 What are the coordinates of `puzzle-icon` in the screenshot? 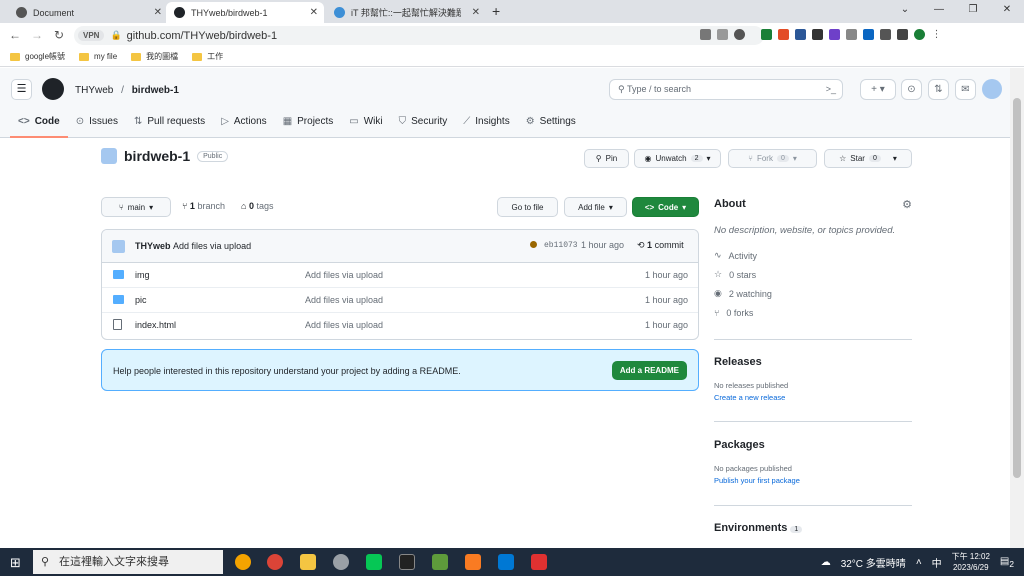 It's located at (885, 34).